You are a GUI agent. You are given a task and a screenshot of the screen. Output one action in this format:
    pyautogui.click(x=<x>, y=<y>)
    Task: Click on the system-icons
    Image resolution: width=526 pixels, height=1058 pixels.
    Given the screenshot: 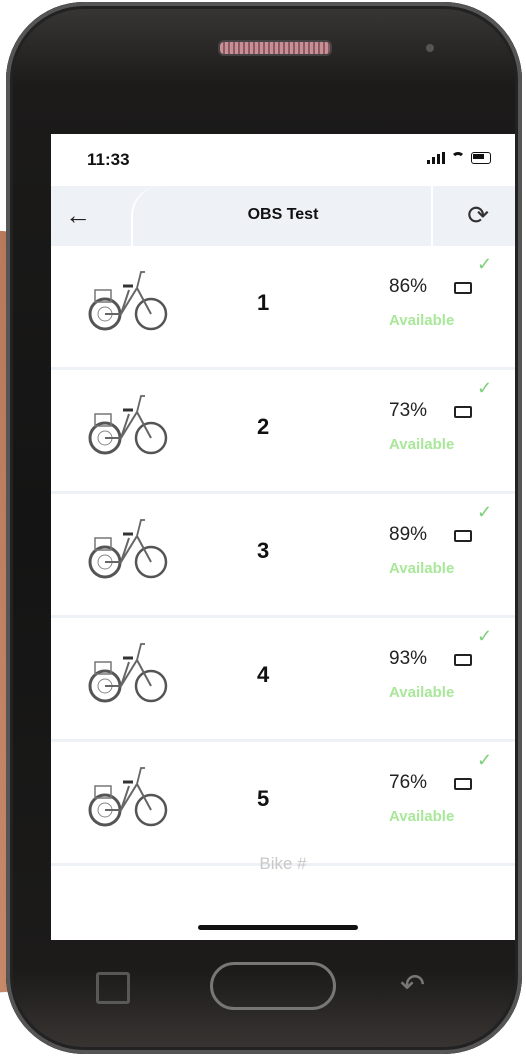 What is the action you would take?
    pyautogui.click(x=459, y=158)
    